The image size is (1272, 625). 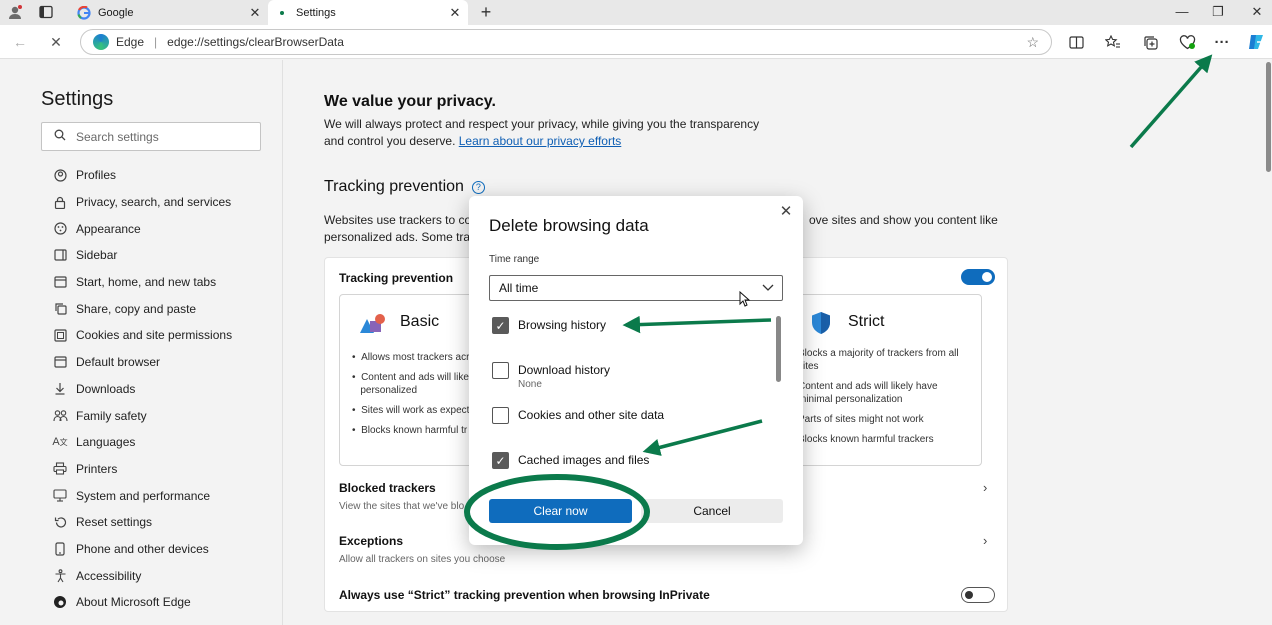 What do you see at coordinates (768, 288) in the screenshot?
I see `chevron-down-icon` at bounding box center [768, 288].